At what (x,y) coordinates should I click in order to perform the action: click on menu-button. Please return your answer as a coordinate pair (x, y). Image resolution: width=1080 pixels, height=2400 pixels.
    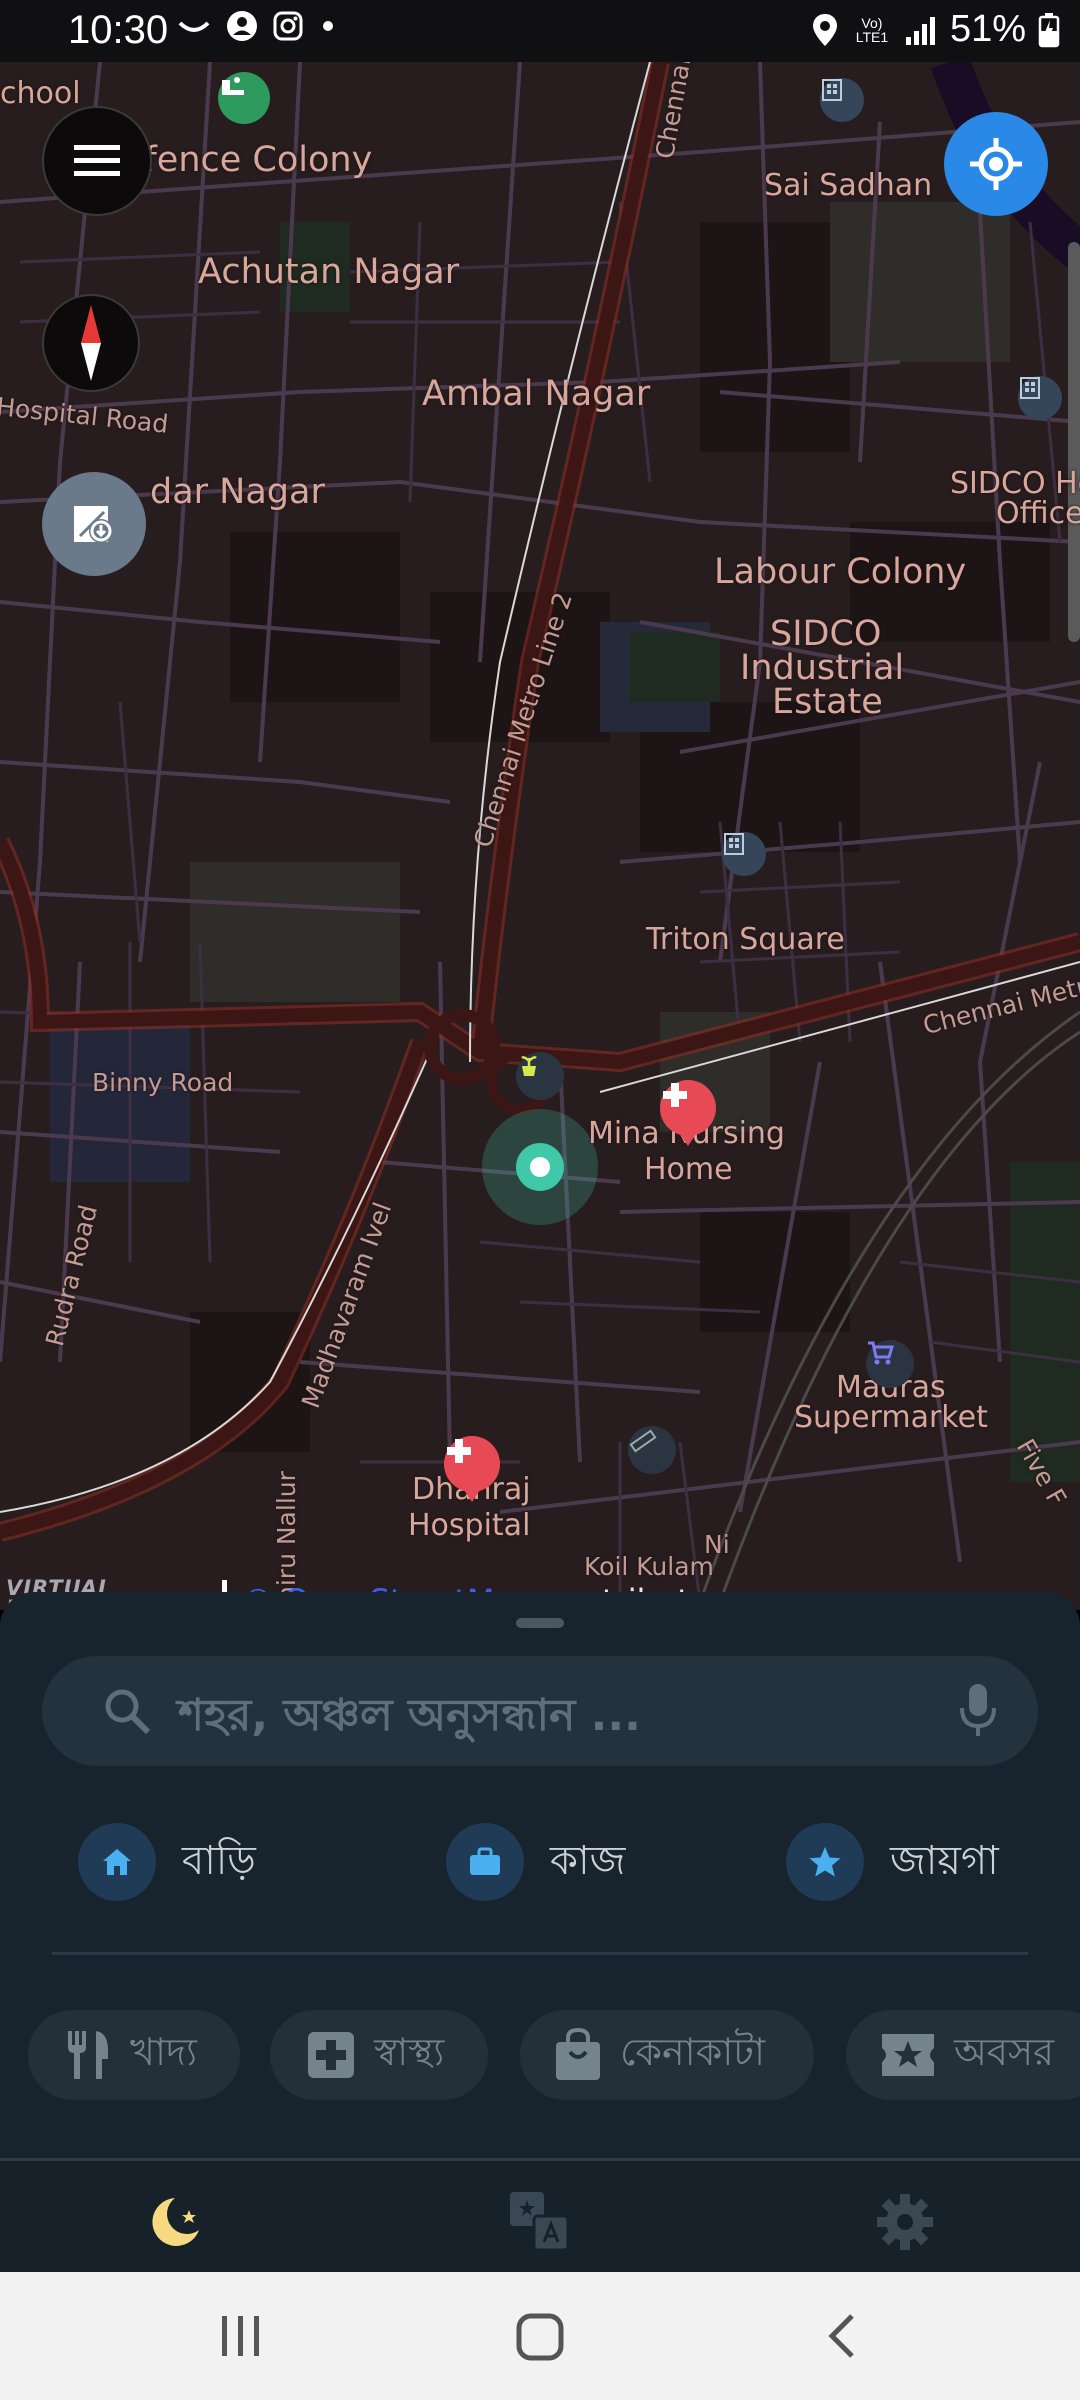
    Looking at the image, I should click on (97, 161).